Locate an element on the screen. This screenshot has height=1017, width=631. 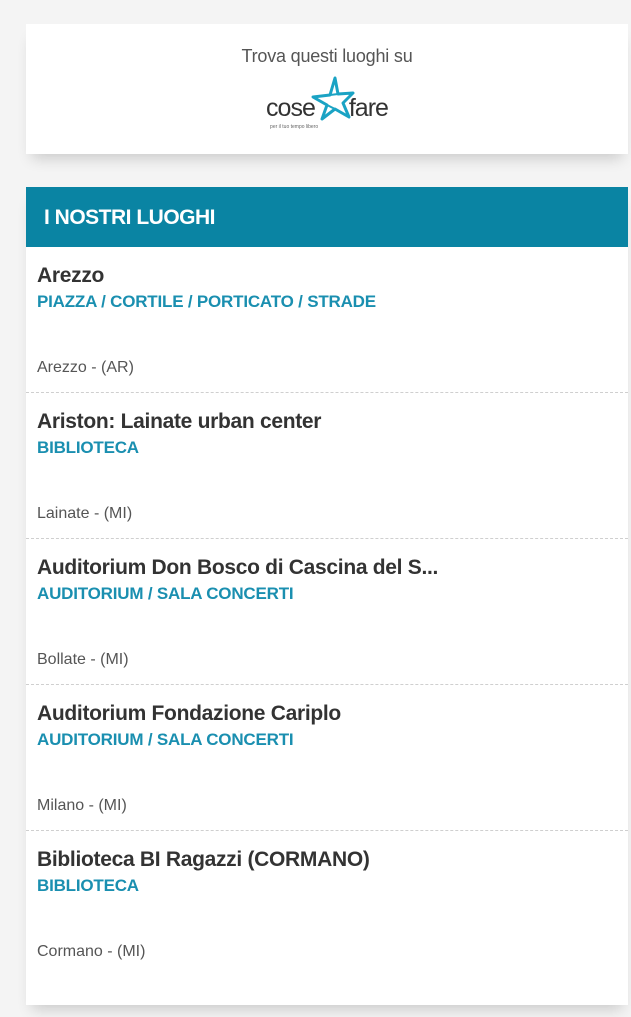
logo-tagline: per il tuo tempo libero is located at coordinates (294, 127).